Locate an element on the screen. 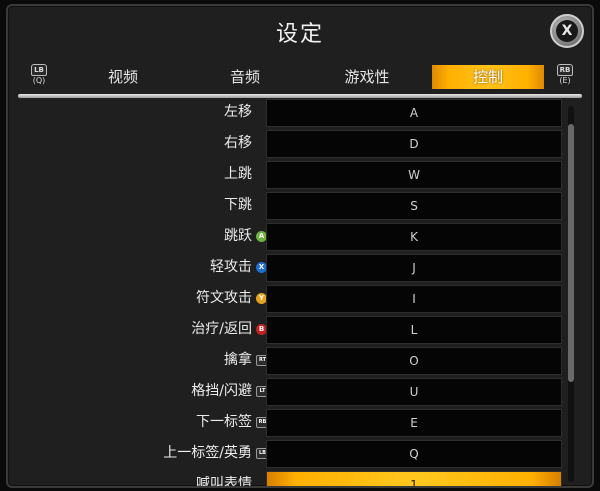 Image resolution: width=600 pixels, height=491 pixels. lb-bumper-hint: LB (Q) is located at coordinates (39, 75).